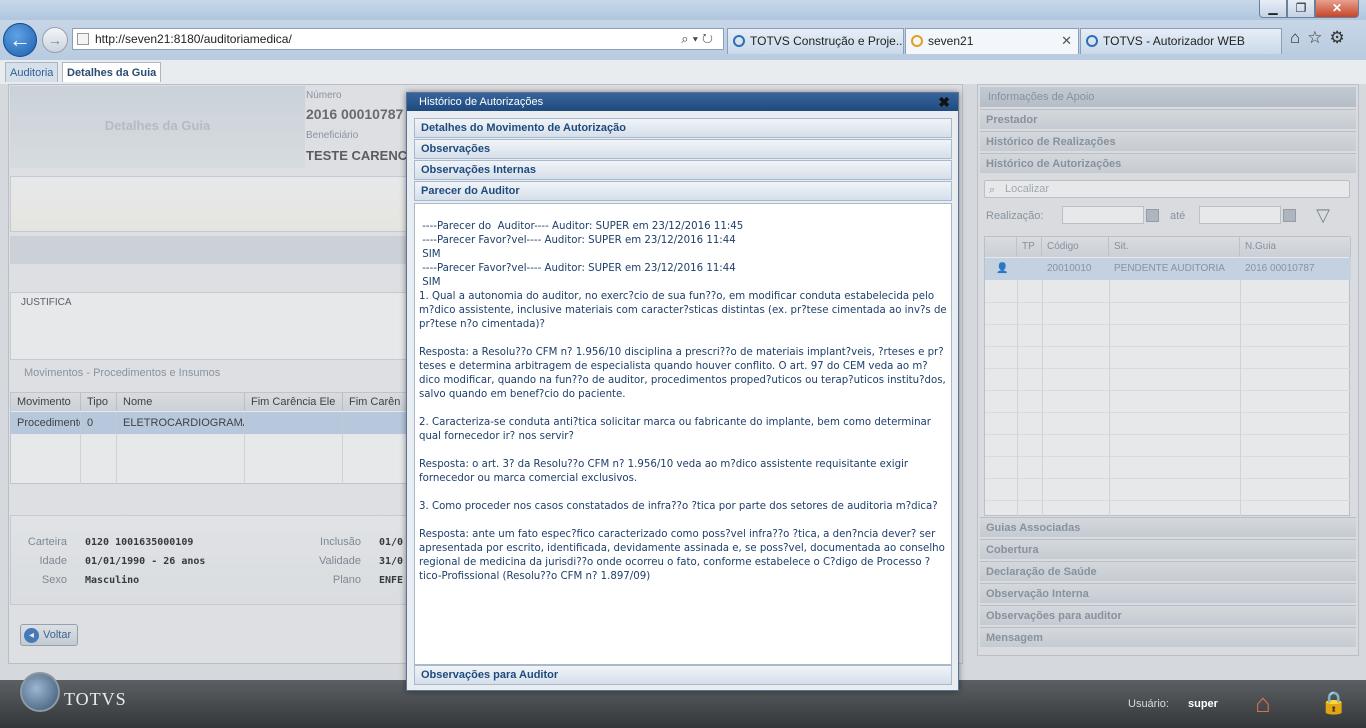 The width and height of the screenshot is (1366, 728). What do you see at coordinates (398, 39) in the screenshot?
I see `address-bar: http://seven21:8180/auditoriamedica/ ⌕▾↻` at bounding box center [398, 39].